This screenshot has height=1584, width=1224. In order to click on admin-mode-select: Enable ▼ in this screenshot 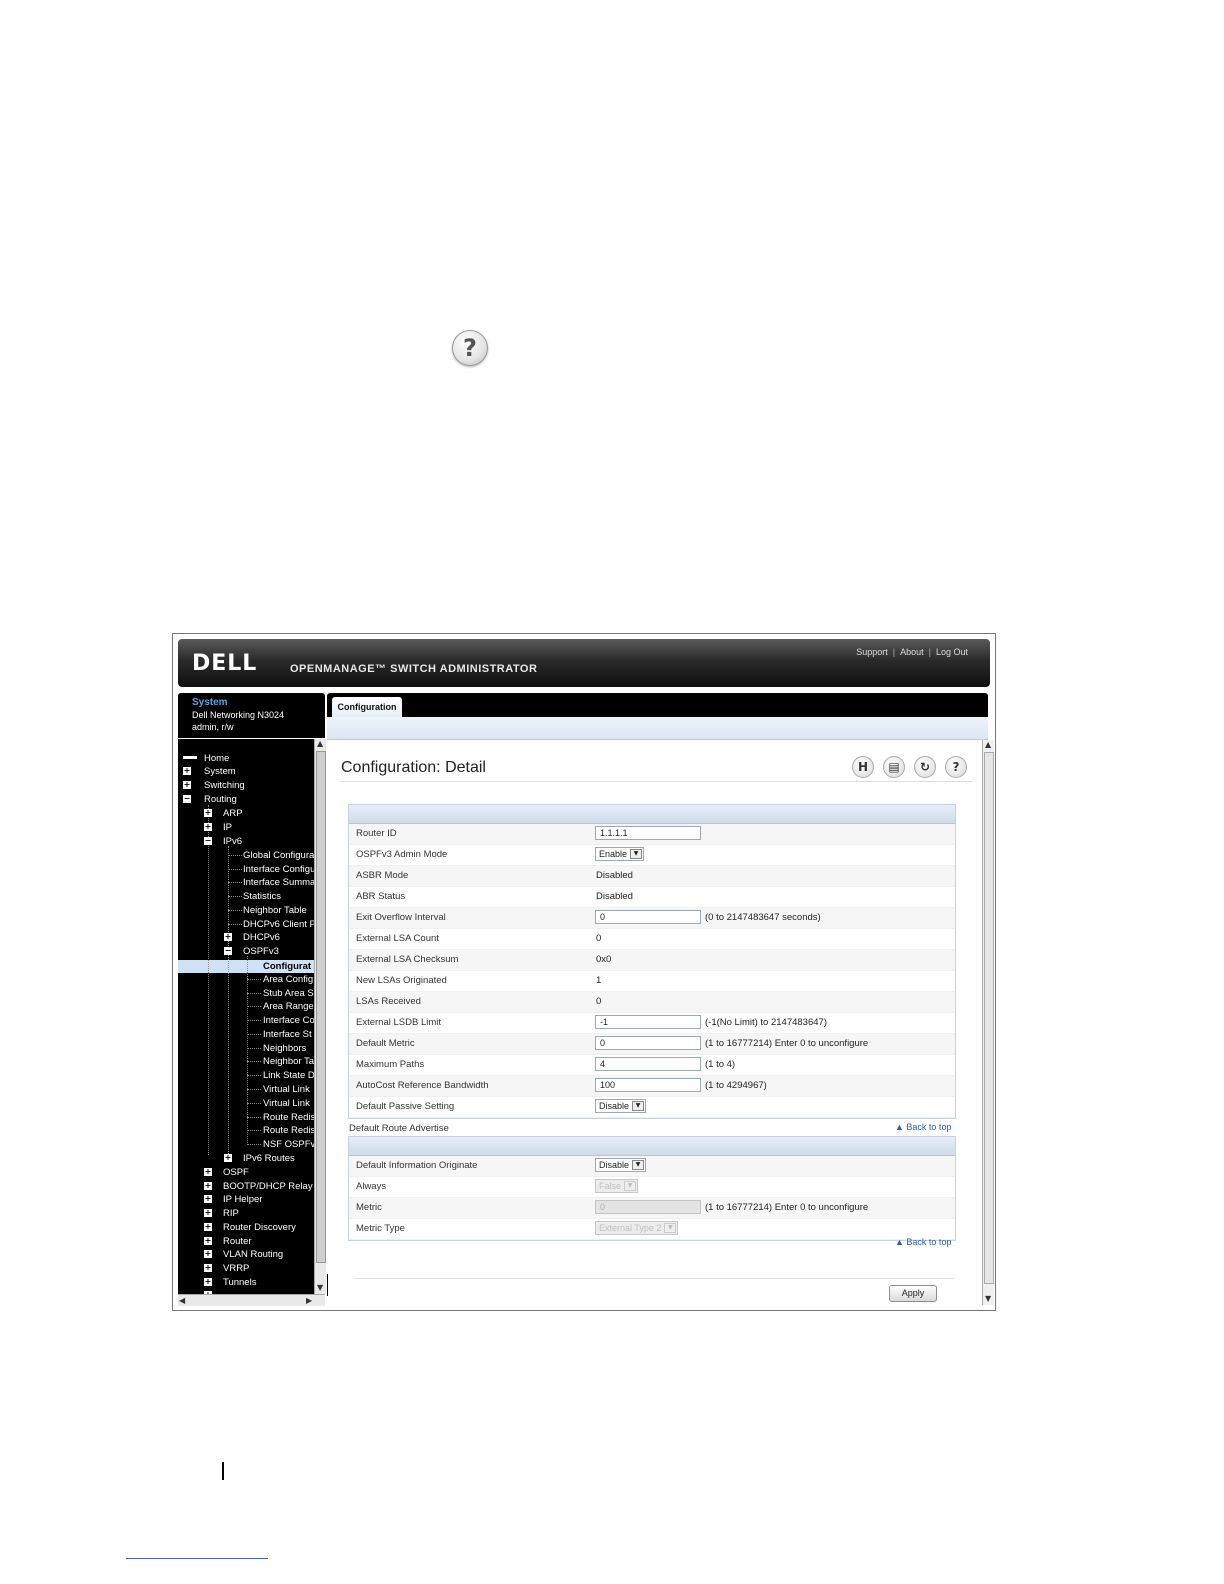, I will do `click(620, 854)`.